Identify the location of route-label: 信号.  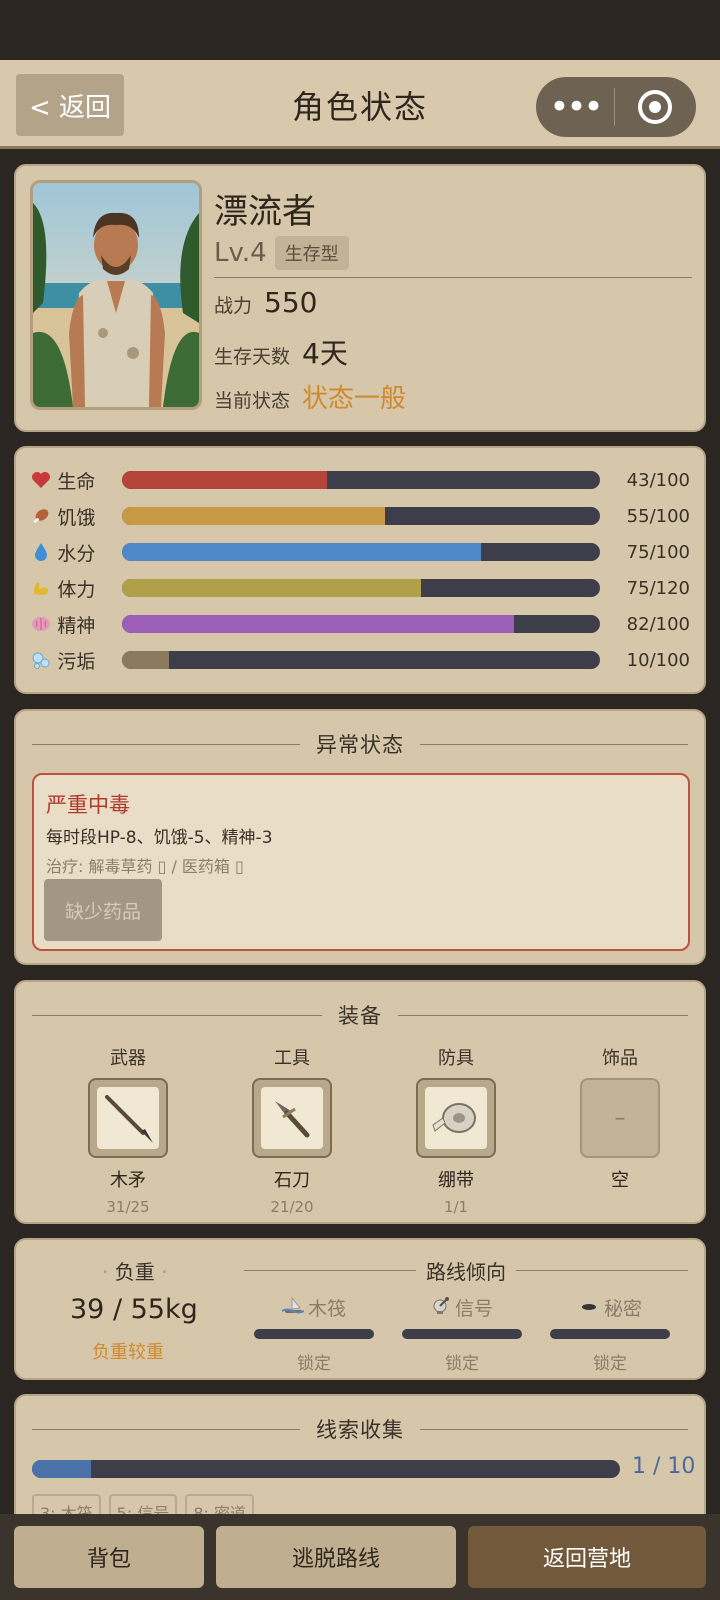
(473, 1309).